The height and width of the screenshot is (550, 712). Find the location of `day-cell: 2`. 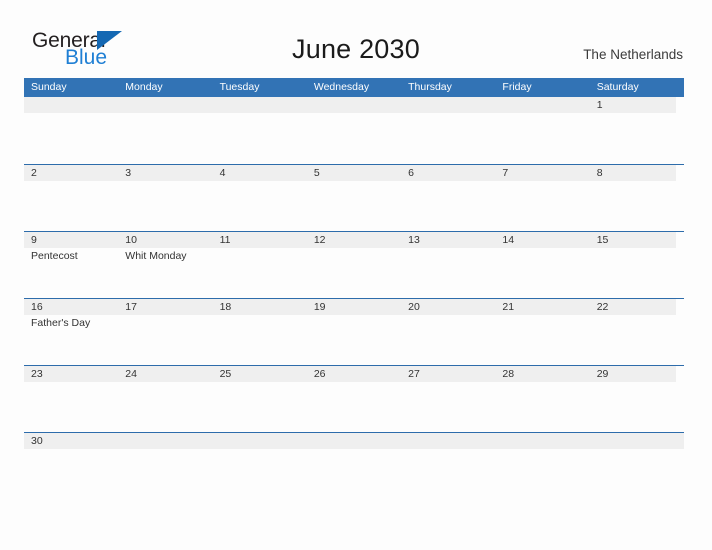

day-cell: 2 is located at coordinates (71, 198).